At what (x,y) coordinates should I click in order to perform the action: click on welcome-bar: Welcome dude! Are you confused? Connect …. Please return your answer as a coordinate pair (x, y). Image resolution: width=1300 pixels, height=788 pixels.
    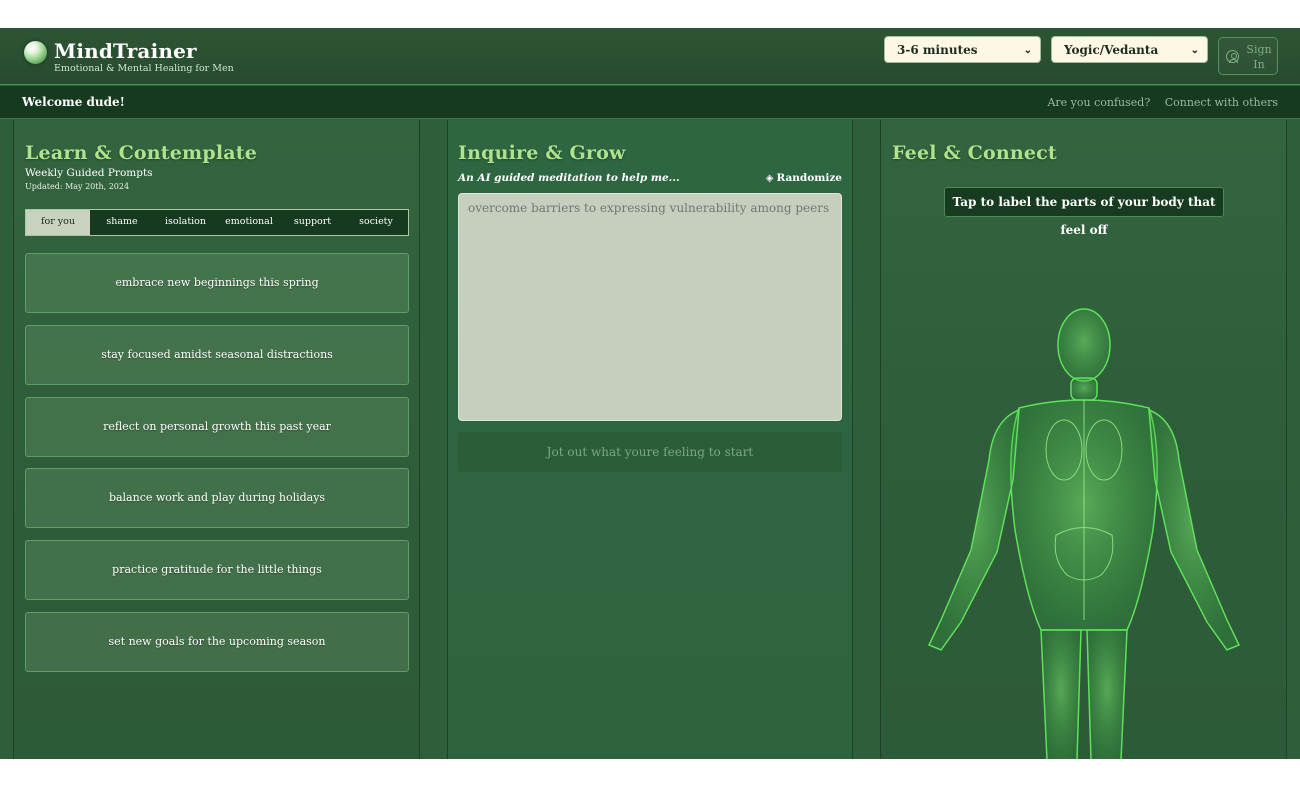
    Looking at the image, I should click on (650, 102).